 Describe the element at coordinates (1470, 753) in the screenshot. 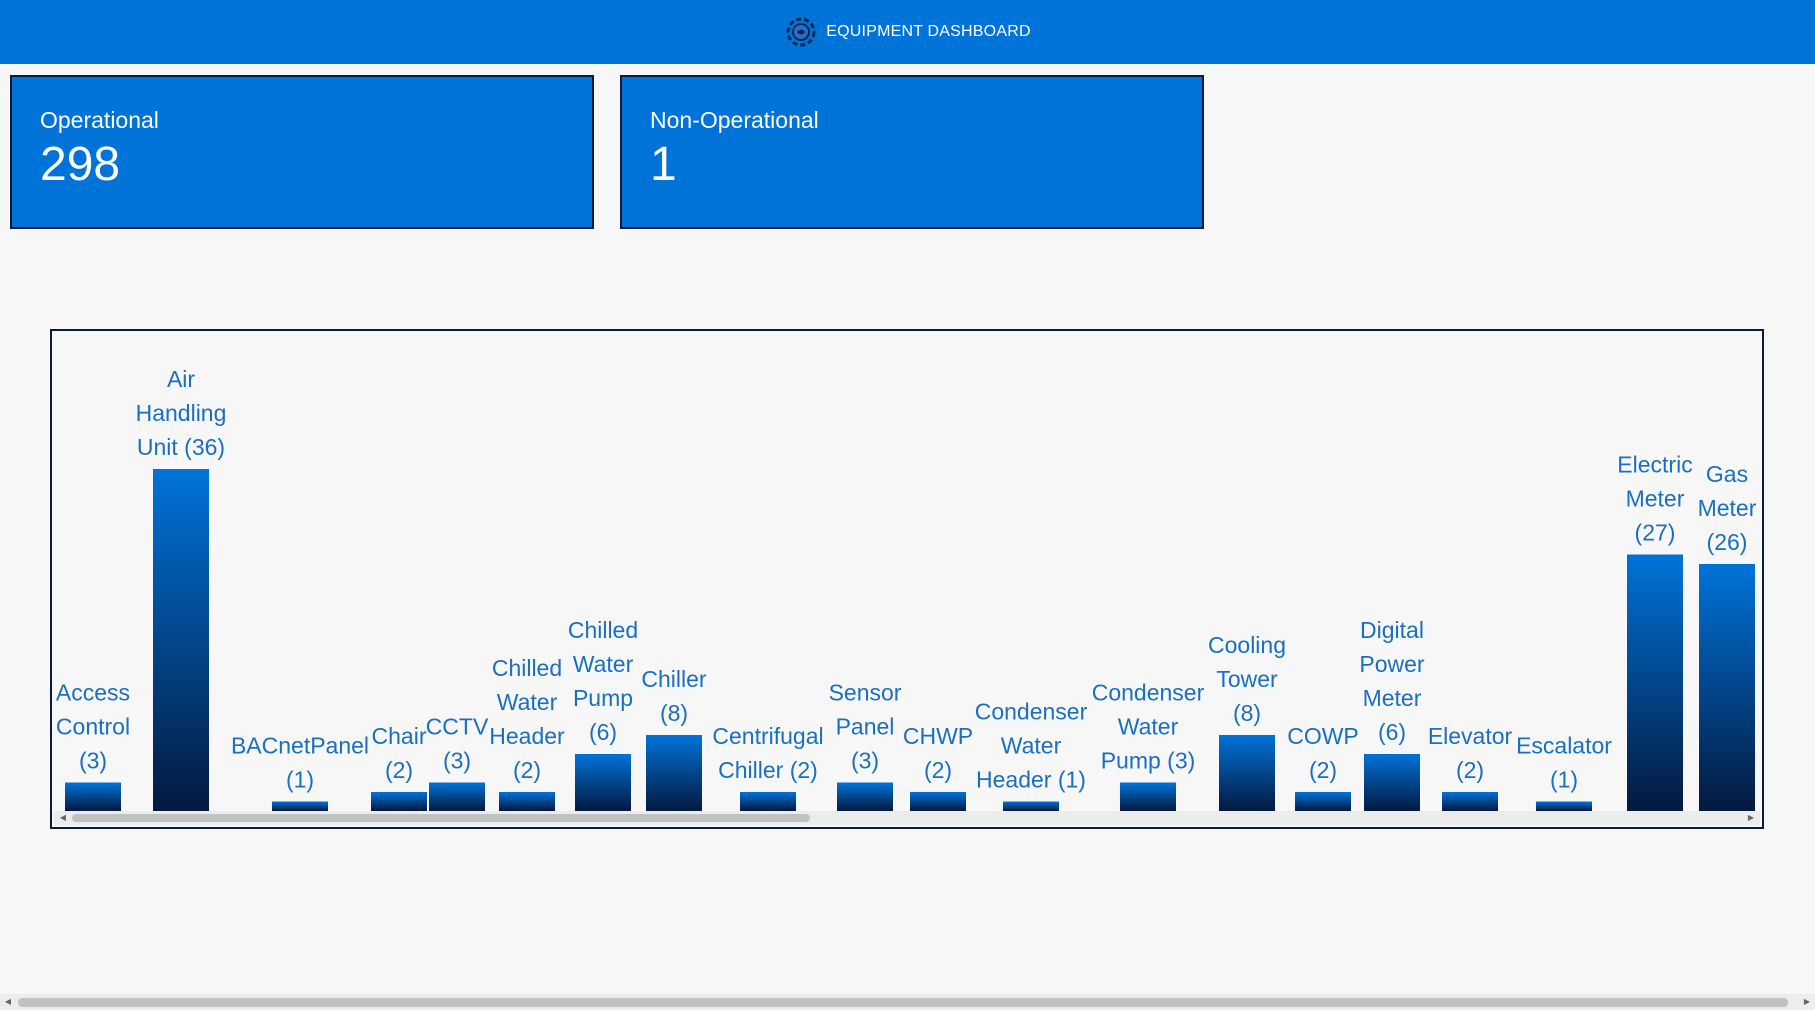

I see `bar-label: Elevator (2)` at that location.